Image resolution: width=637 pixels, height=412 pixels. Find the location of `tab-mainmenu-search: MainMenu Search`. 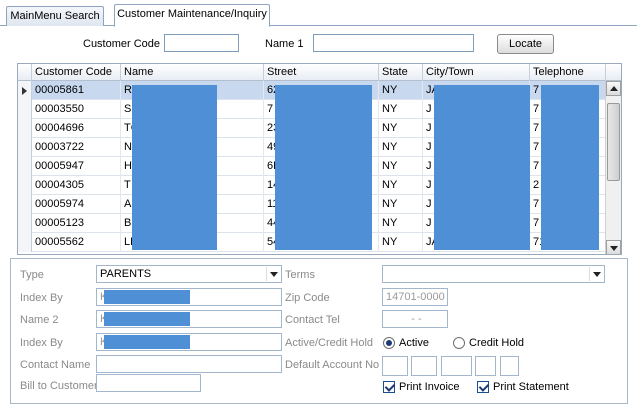

tab-mainmenu-search: MainMenu Search is located at coordinates (55, 16).